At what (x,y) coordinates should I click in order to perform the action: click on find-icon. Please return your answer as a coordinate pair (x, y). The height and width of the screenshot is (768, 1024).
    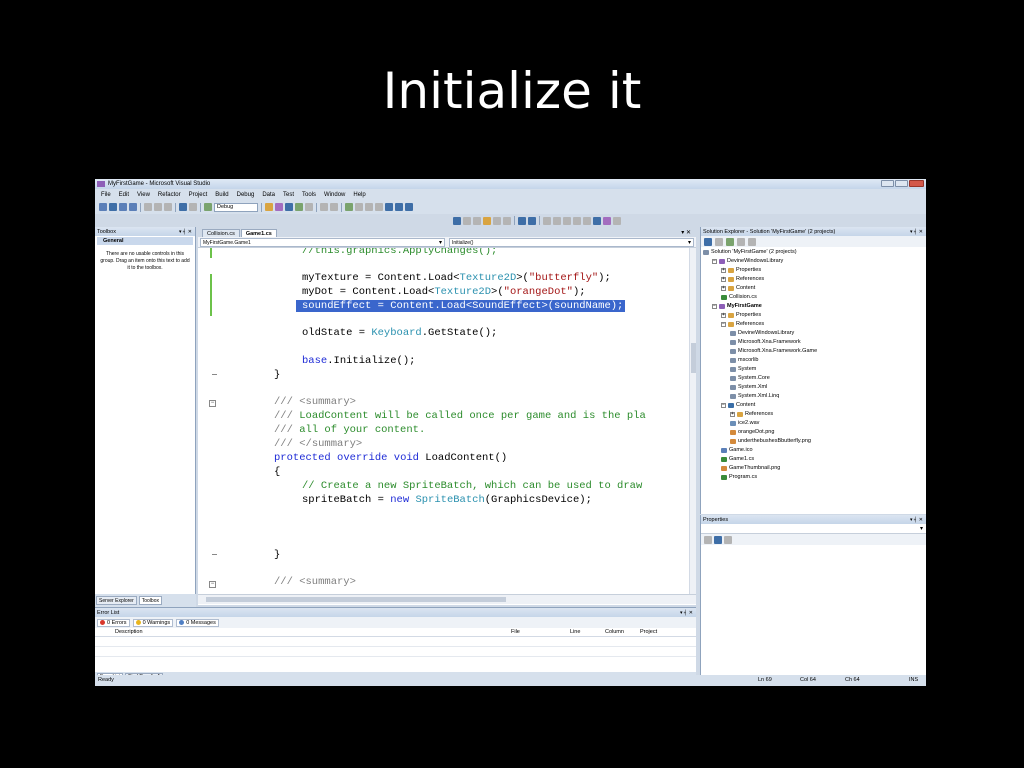
    Looking at the image, I should click on (269, 207).